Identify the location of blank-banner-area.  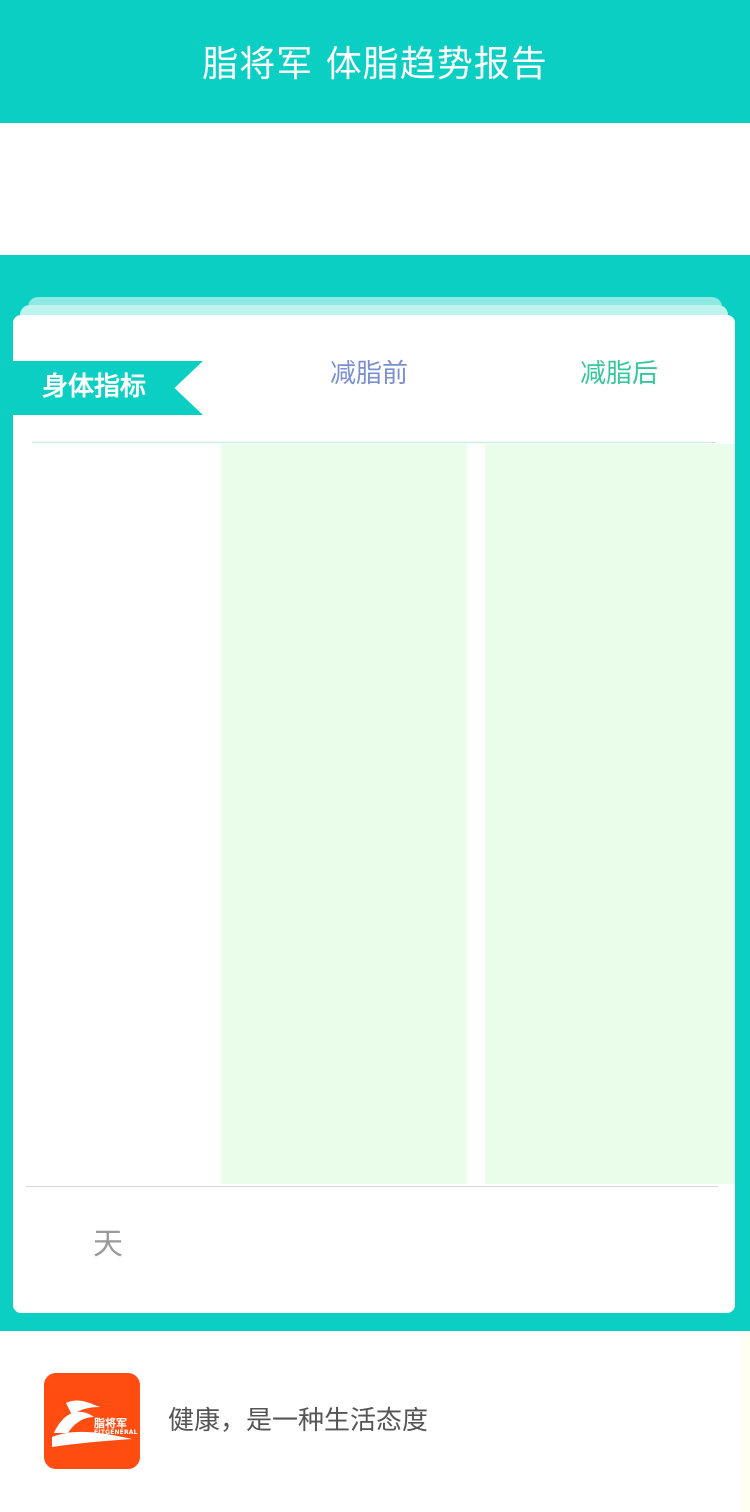
(375, 189).